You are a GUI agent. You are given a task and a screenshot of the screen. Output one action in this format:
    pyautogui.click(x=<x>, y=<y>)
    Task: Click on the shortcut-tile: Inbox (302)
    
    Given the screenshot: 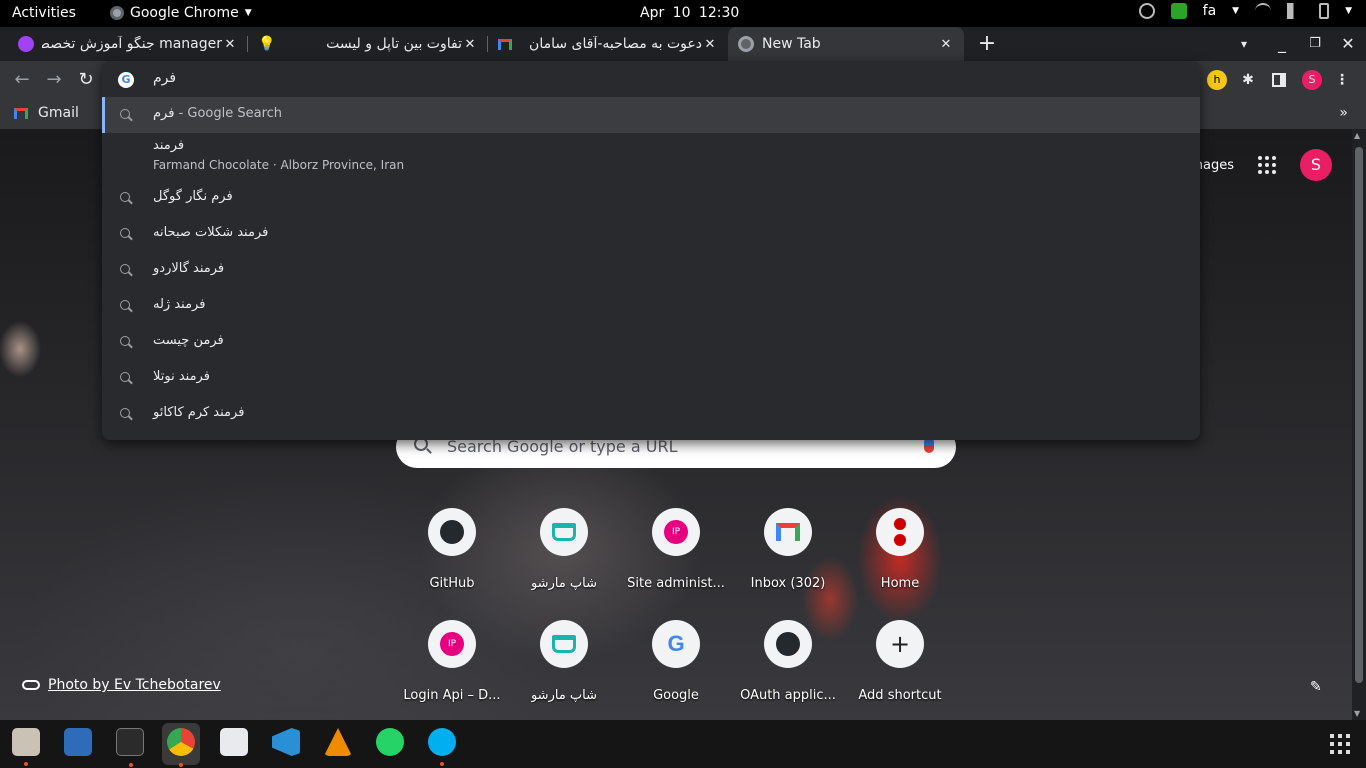 What is the action you would take?
    pyautogui.click(x=788, y=554)
    